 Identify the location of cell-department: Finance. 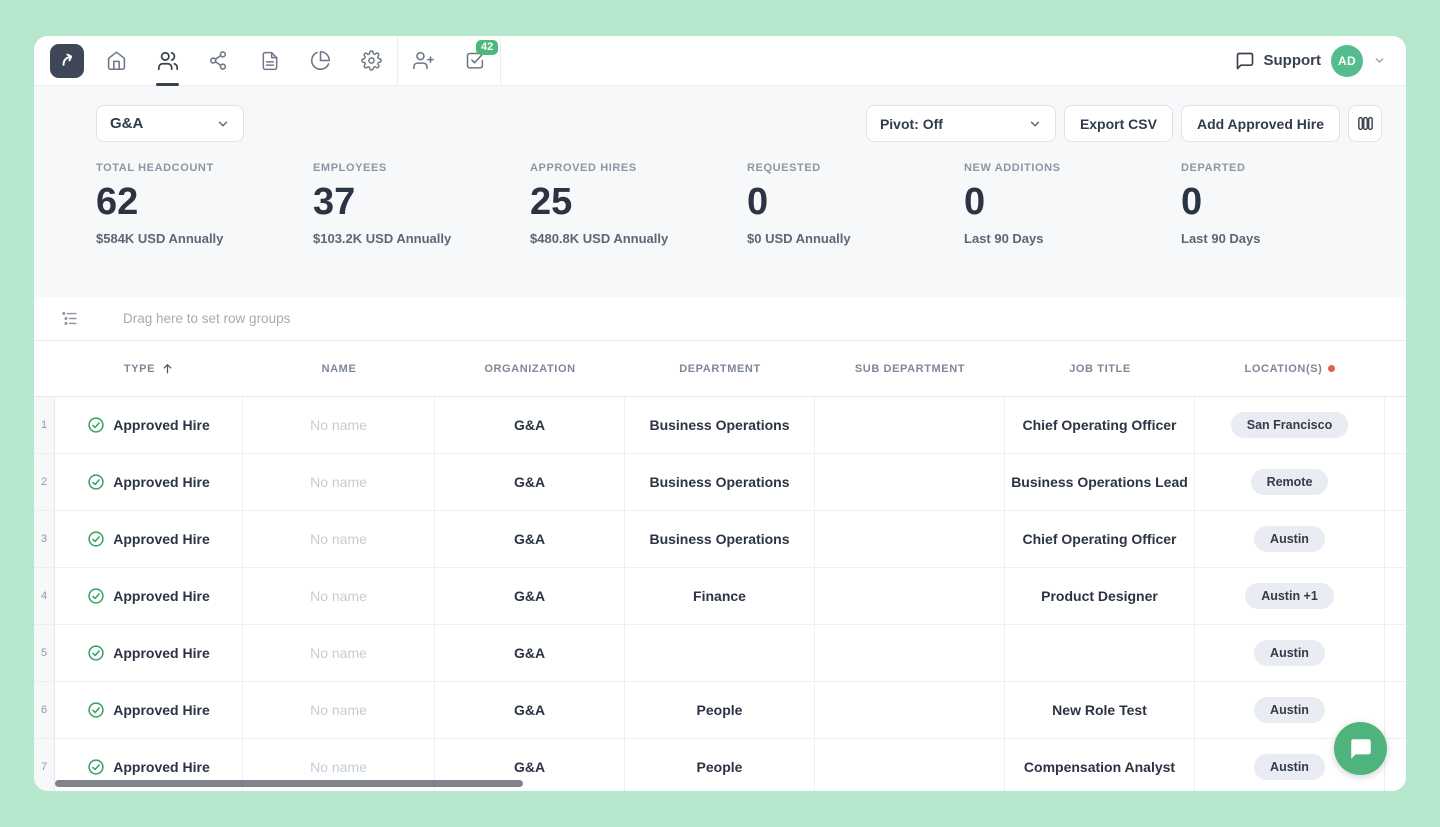
(720, 596).